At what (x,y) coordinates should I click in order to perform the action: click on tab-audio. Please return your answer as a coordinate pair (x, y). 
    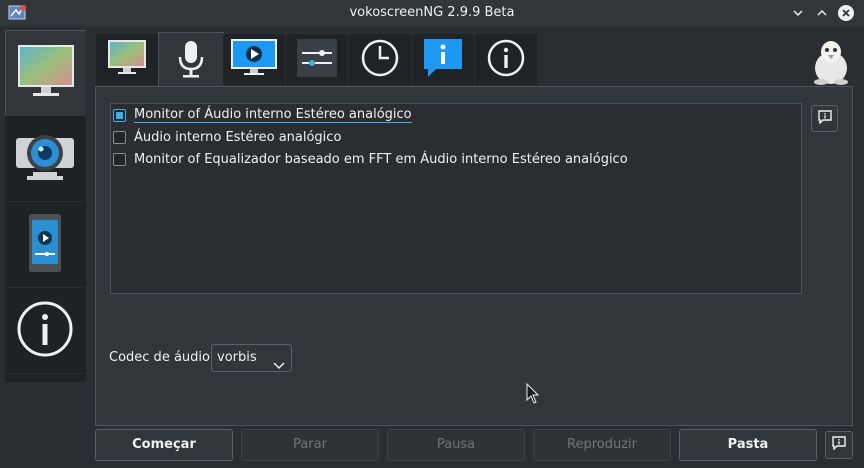
    Looking at the image, I should click on (191, 60).